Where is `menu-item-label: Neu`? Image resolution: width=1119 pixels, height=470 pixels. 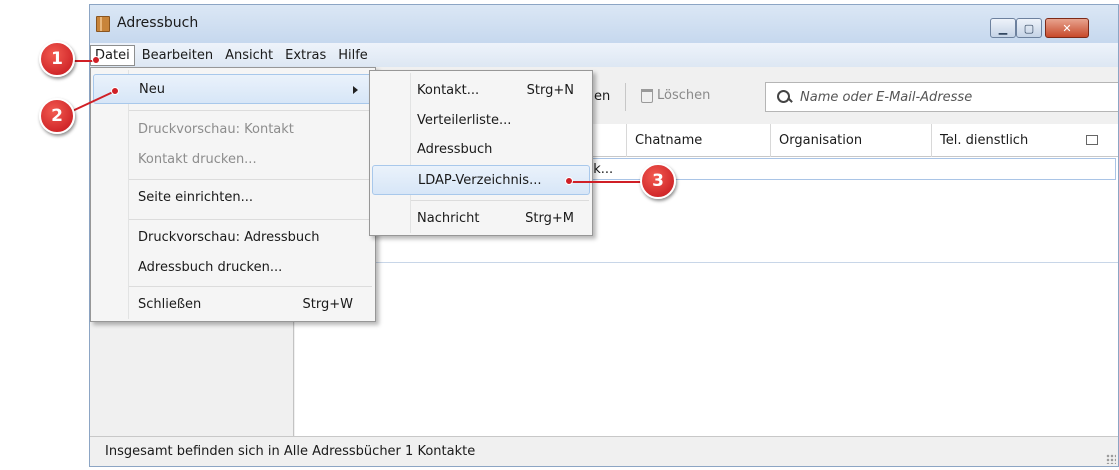 menu-item-label: Neu is located at coordinates (152, 89).